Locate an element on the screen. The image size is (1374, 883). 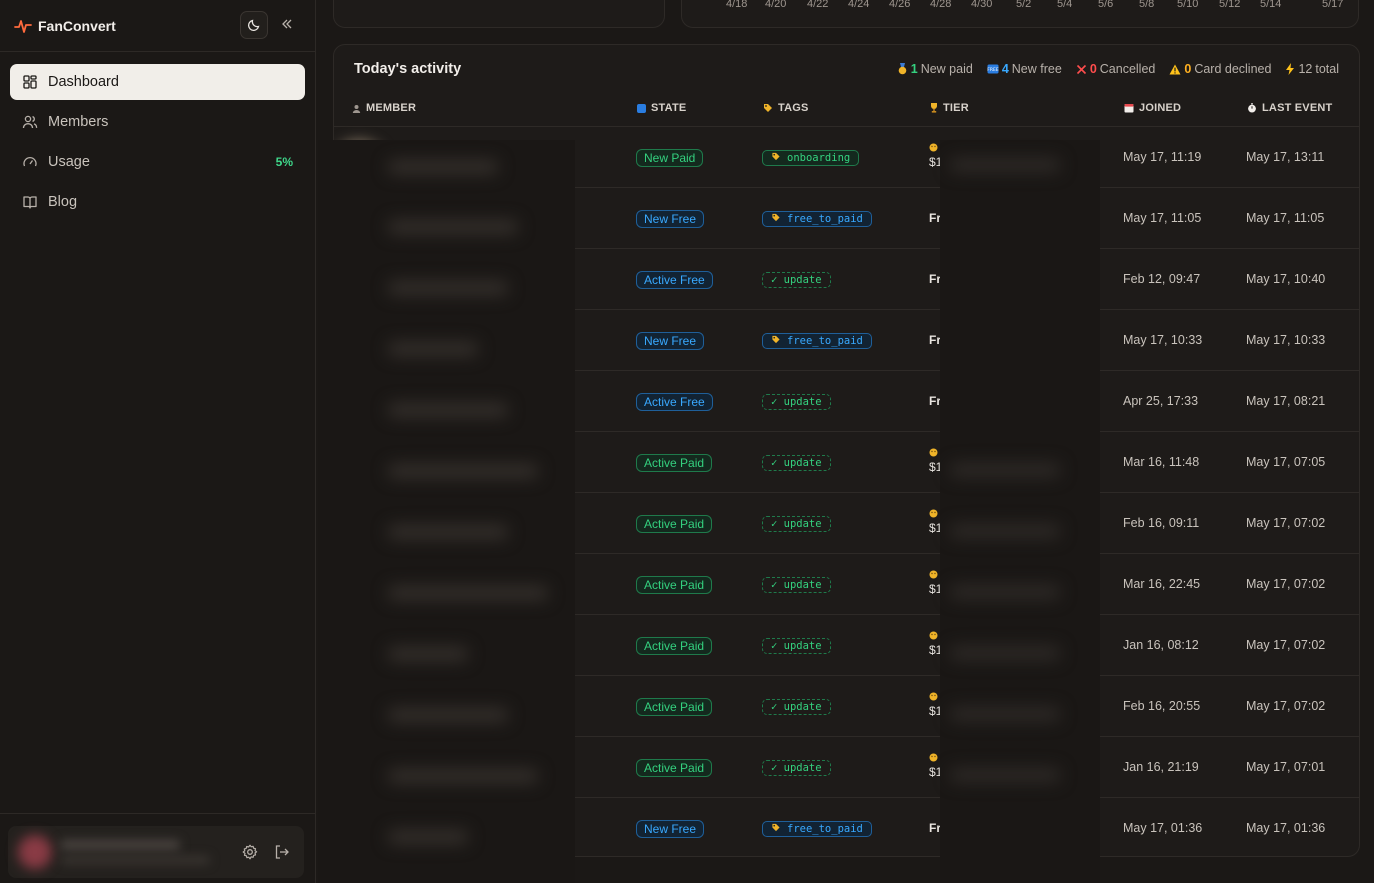
chart-card-left is located at coordinates (499, 14).